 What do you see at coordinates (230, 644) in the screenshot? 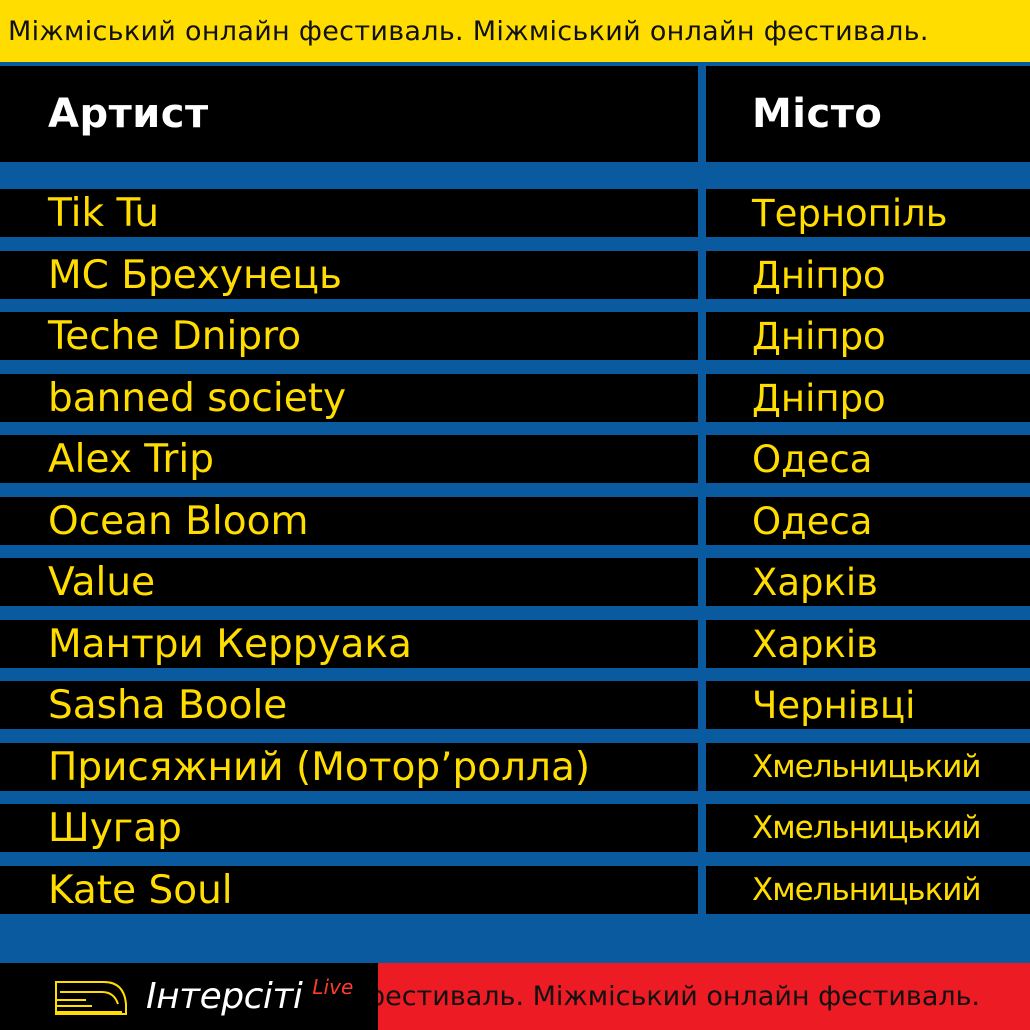
I see `artist-name: Мантри Керруака` at bounding box center [230, 644].